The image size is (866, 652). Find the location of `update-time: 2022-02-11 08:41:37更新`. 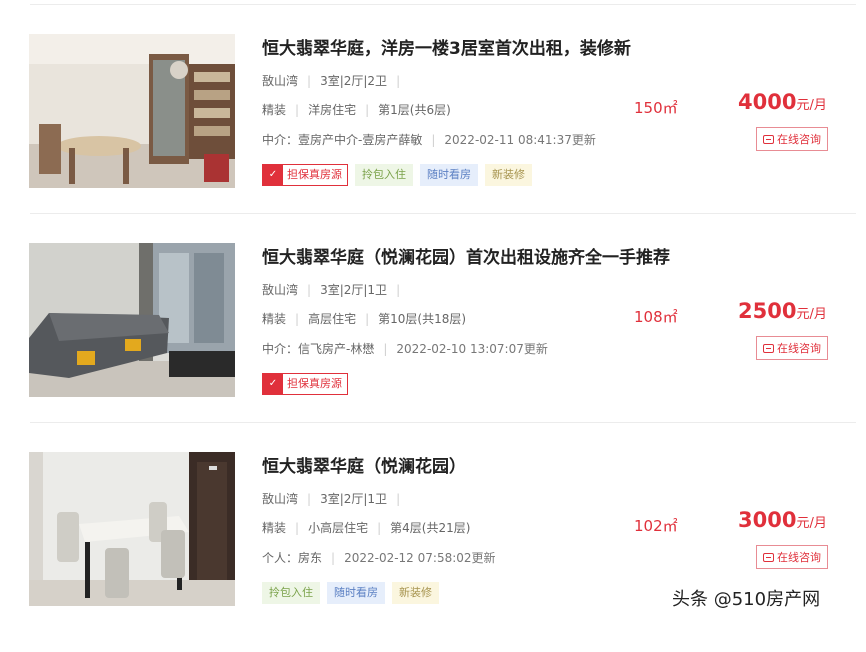

update-time: 2022-02-11 08:41:37更新 is located at coordinates (520, 140).